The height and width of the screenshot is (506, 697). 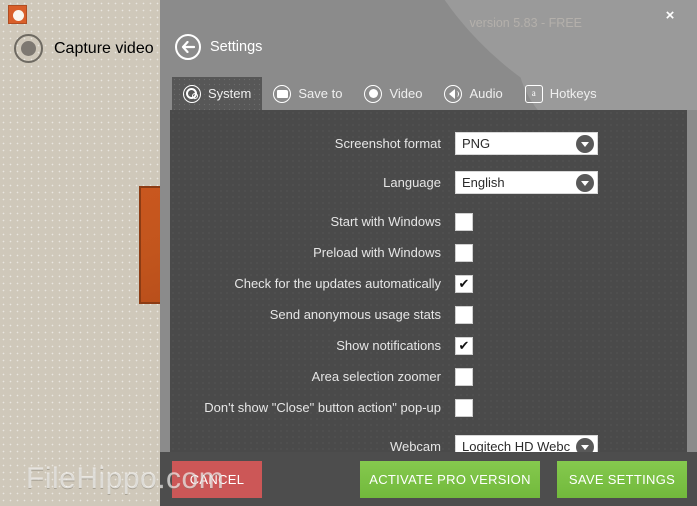 I want to click on tab-video: Video, so click(x=393, y=93).